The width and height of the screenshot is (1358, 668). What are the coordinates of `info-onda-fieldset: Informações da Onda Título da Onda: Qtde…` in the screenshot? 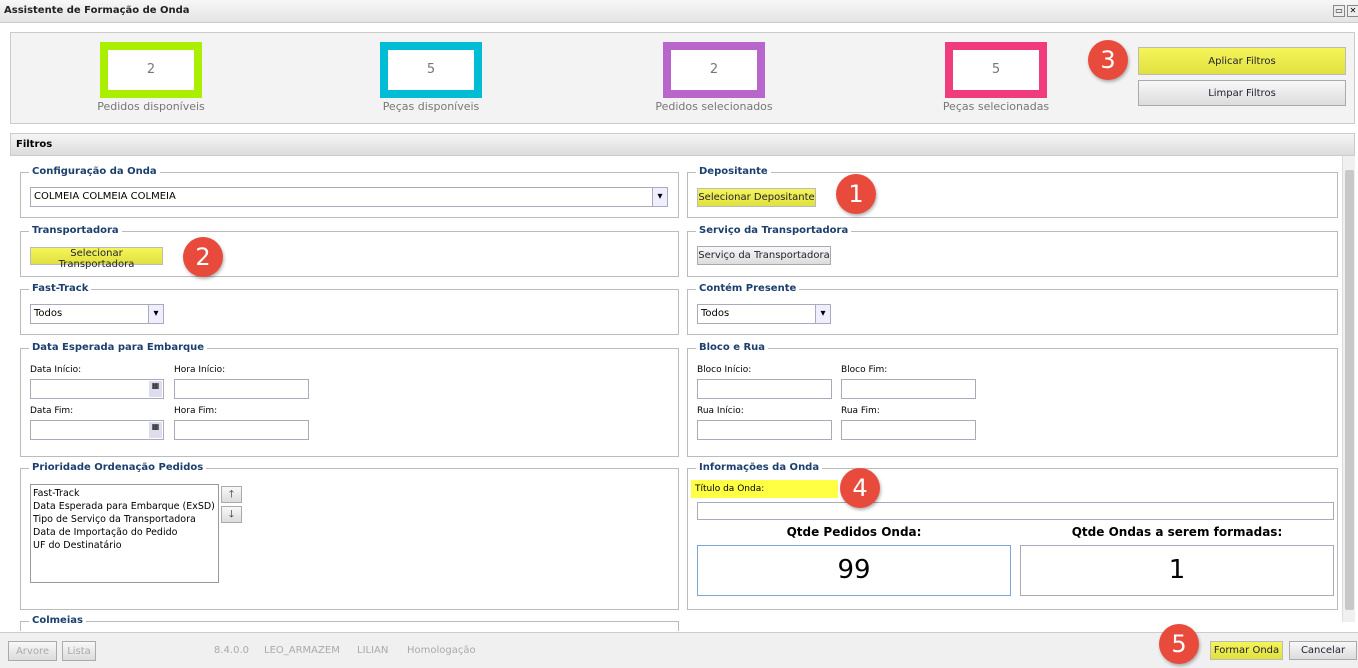 It's located at (1012, 536).